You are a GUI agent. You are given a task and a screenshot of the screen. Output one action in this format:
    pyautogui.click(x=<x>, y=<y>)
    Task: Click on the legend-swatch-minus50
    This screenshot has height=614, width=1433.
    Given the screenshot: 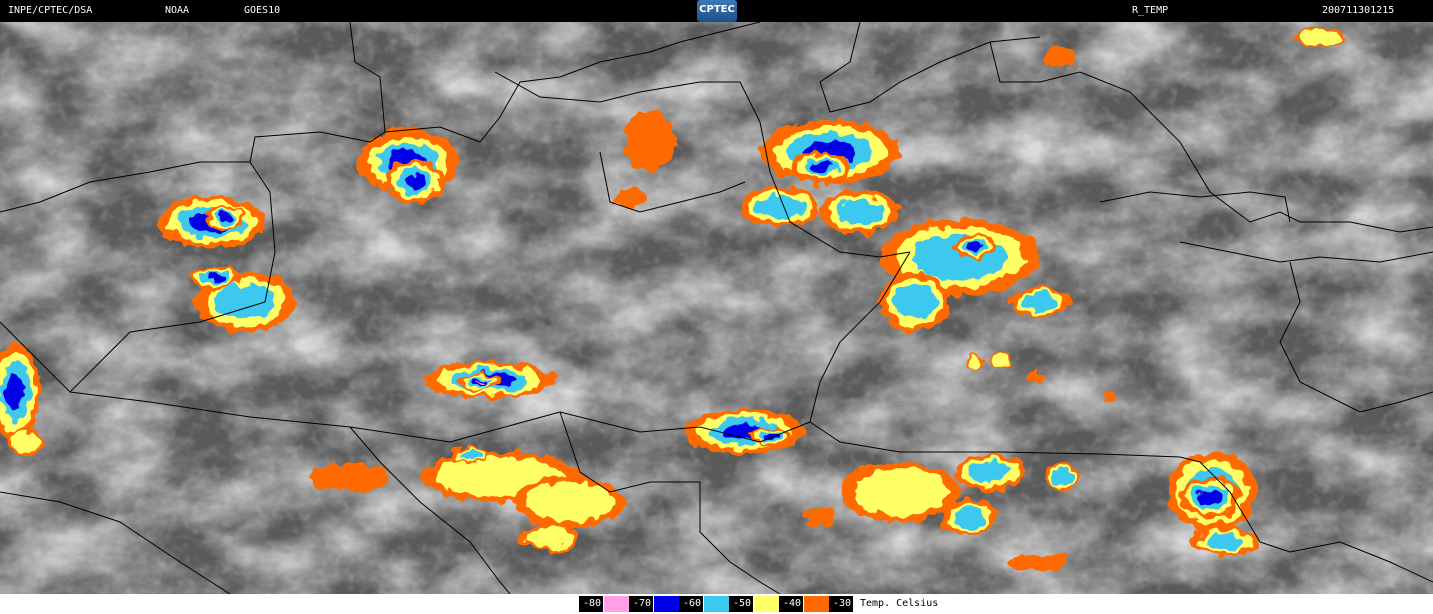 What is the action you would take?
    pyautogui.click(x=766, y=604)
    